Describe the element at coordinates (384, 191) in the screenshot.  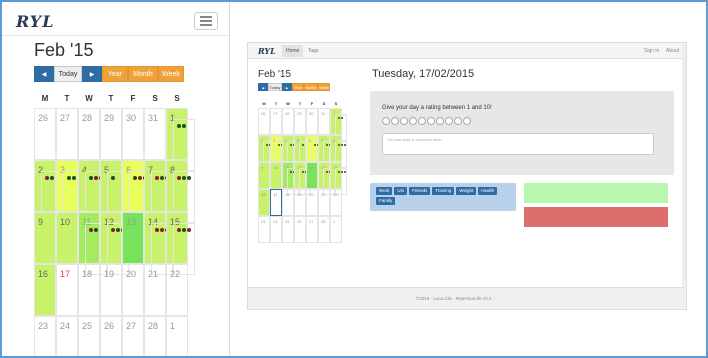
I see `tag-chip: Work` at that location.